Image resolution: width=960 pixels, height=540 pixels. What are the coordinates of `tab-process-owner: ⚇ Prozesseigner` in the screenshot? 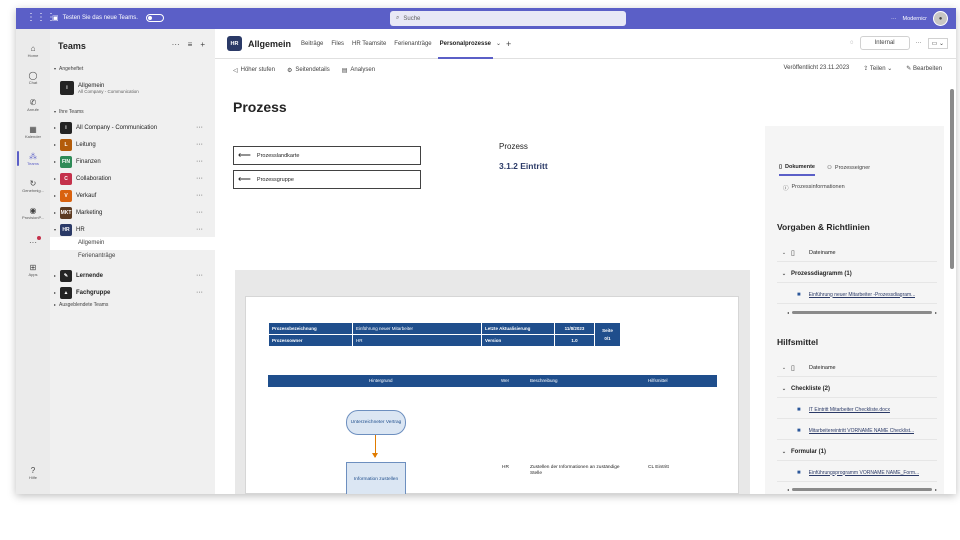 It's located at (848, 170).